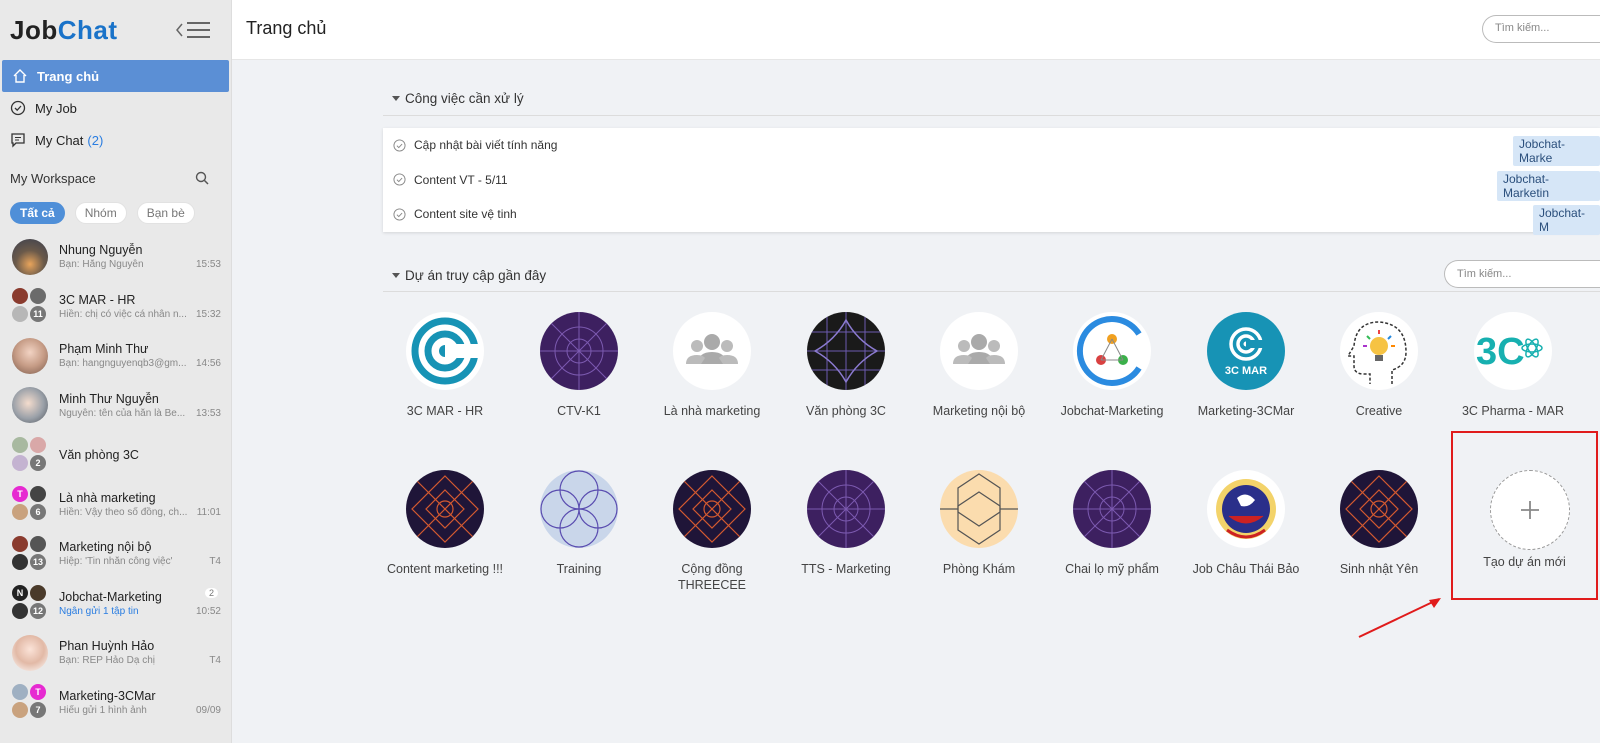 This screenshot has height=743, width=1600. What do you see at coordinates (1530, 510) in the screenshot?
I see `create-project-button` at bounding box center [1530, 510].